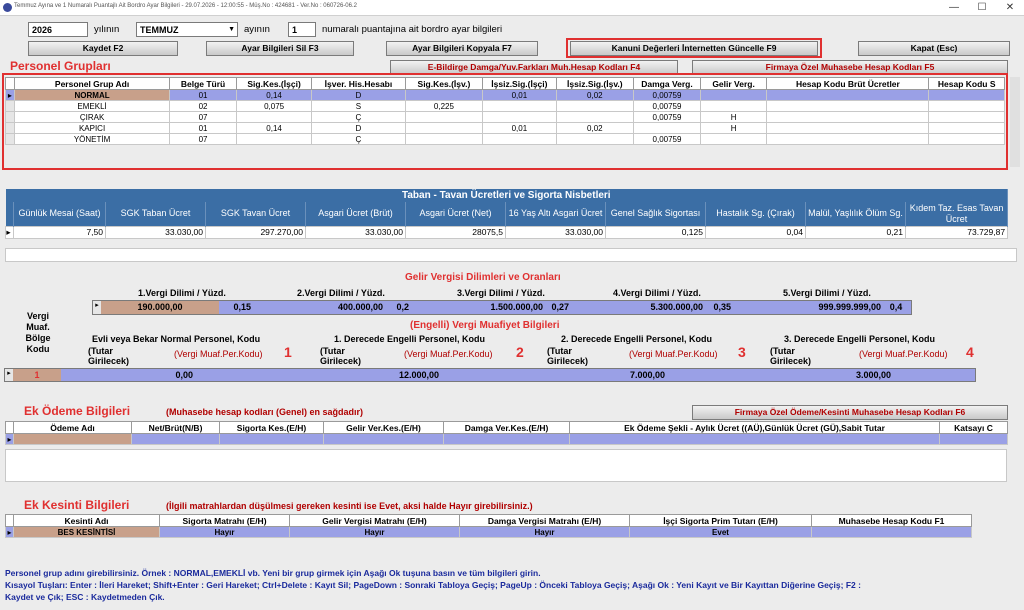 This screenshot has height=610, width=1024. Describe the element at coordinates (37, 375) in the screenshot. I see `exemption-code-cell: 1` at that location.